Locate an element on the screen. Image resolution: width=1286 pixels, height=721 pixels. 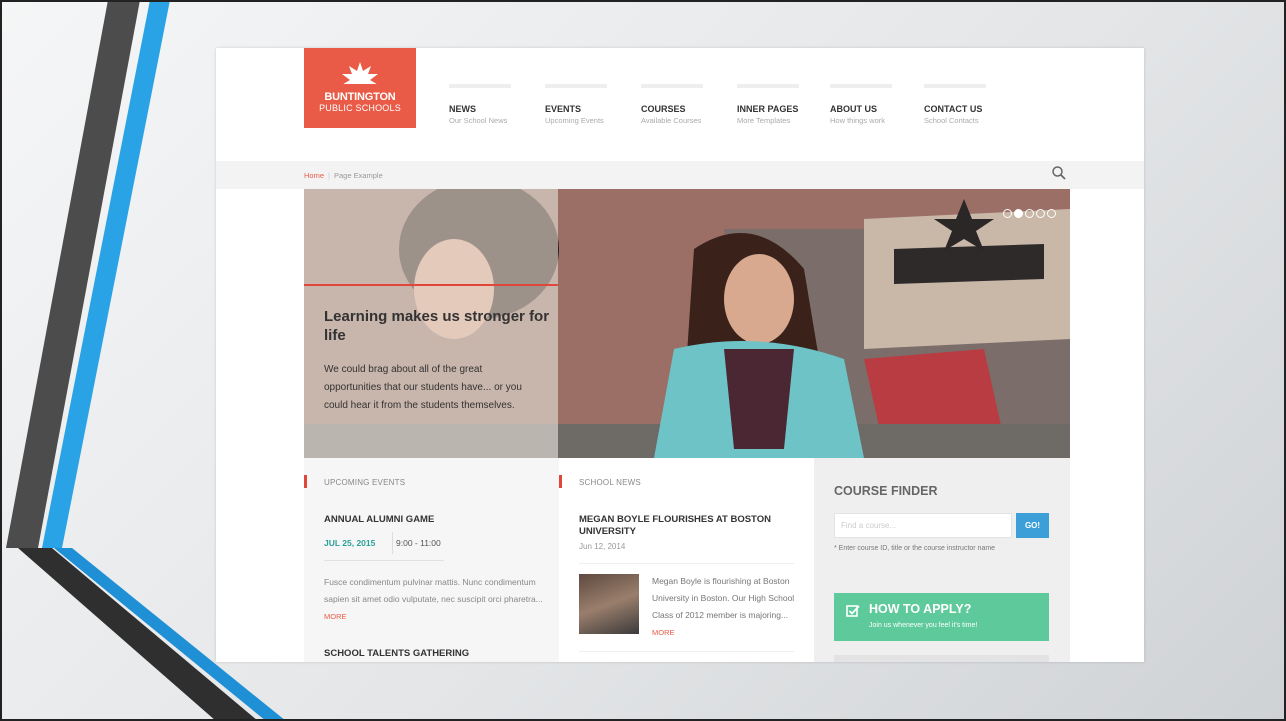
search-icon is located at coordinates (1059, 173).